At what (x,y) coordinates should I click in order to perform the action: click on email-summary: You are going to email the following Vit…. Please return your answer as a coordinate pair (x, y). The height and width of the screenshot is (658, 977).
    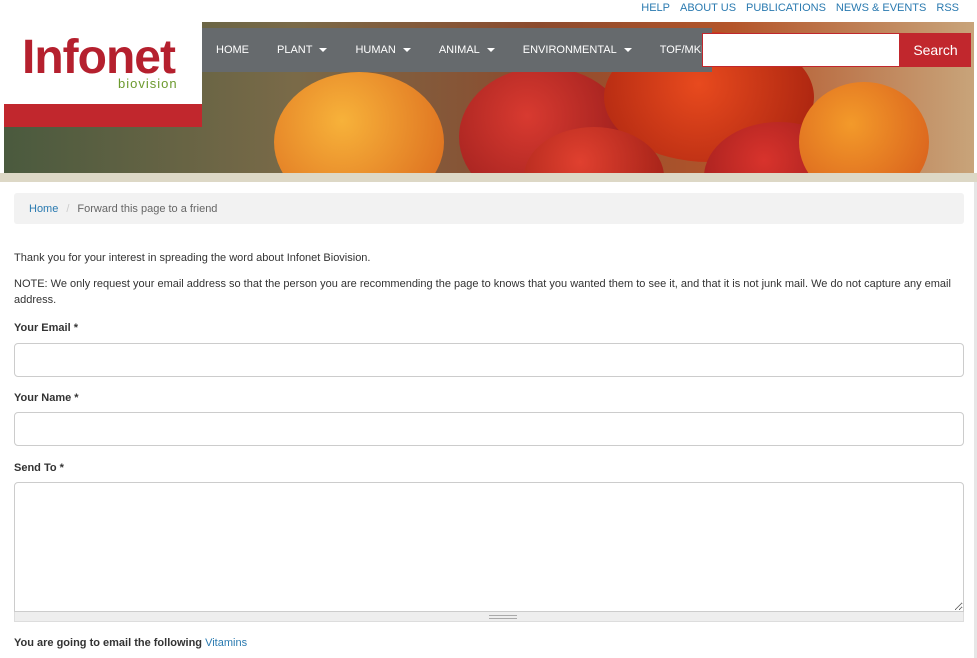
    Looking at the image, I should click on (130, 643).